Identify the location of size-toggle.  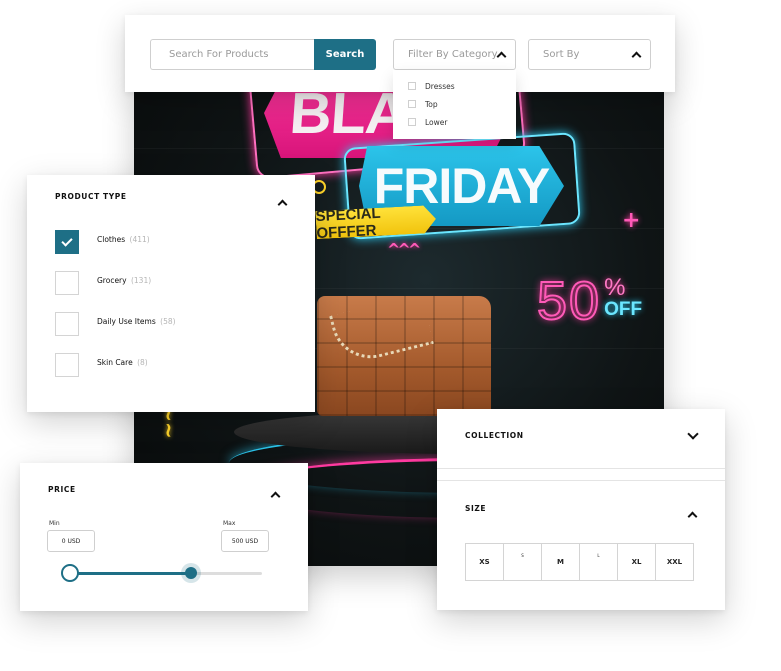
(692, 515).